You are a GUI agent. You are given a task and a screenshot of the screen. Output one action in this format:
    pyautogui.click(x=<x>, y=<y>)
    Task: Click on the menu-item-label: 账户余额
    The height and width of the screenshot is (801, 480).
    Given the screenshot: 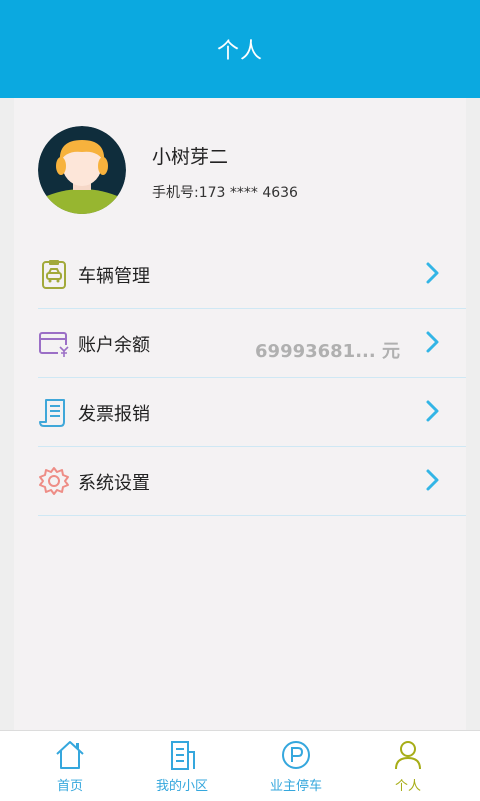 What is the action you would take?
    pyautogui.click(x=114, y=345)
    